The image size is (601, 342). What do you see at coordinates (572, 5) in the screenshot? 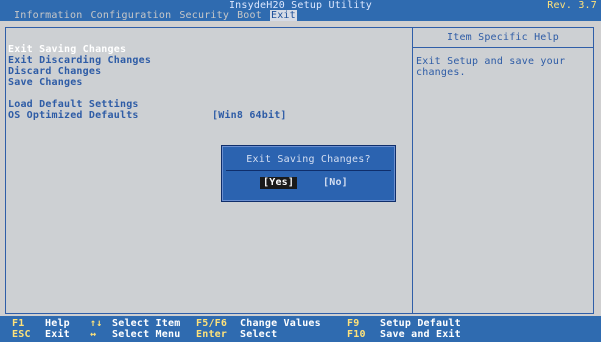
I see `revision-label: Rev. 3.7` at bounding box center [572, 5].